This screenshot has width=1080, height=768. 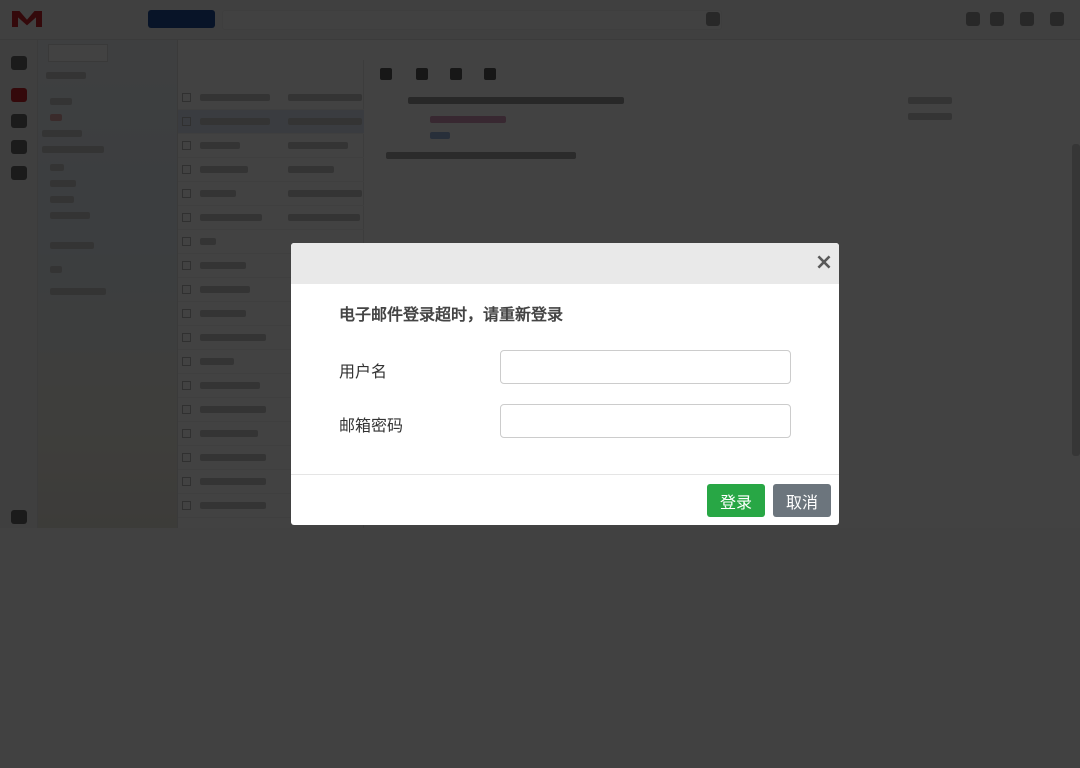 I want to click on dialog-header: ×, so click(x=565, y=263).